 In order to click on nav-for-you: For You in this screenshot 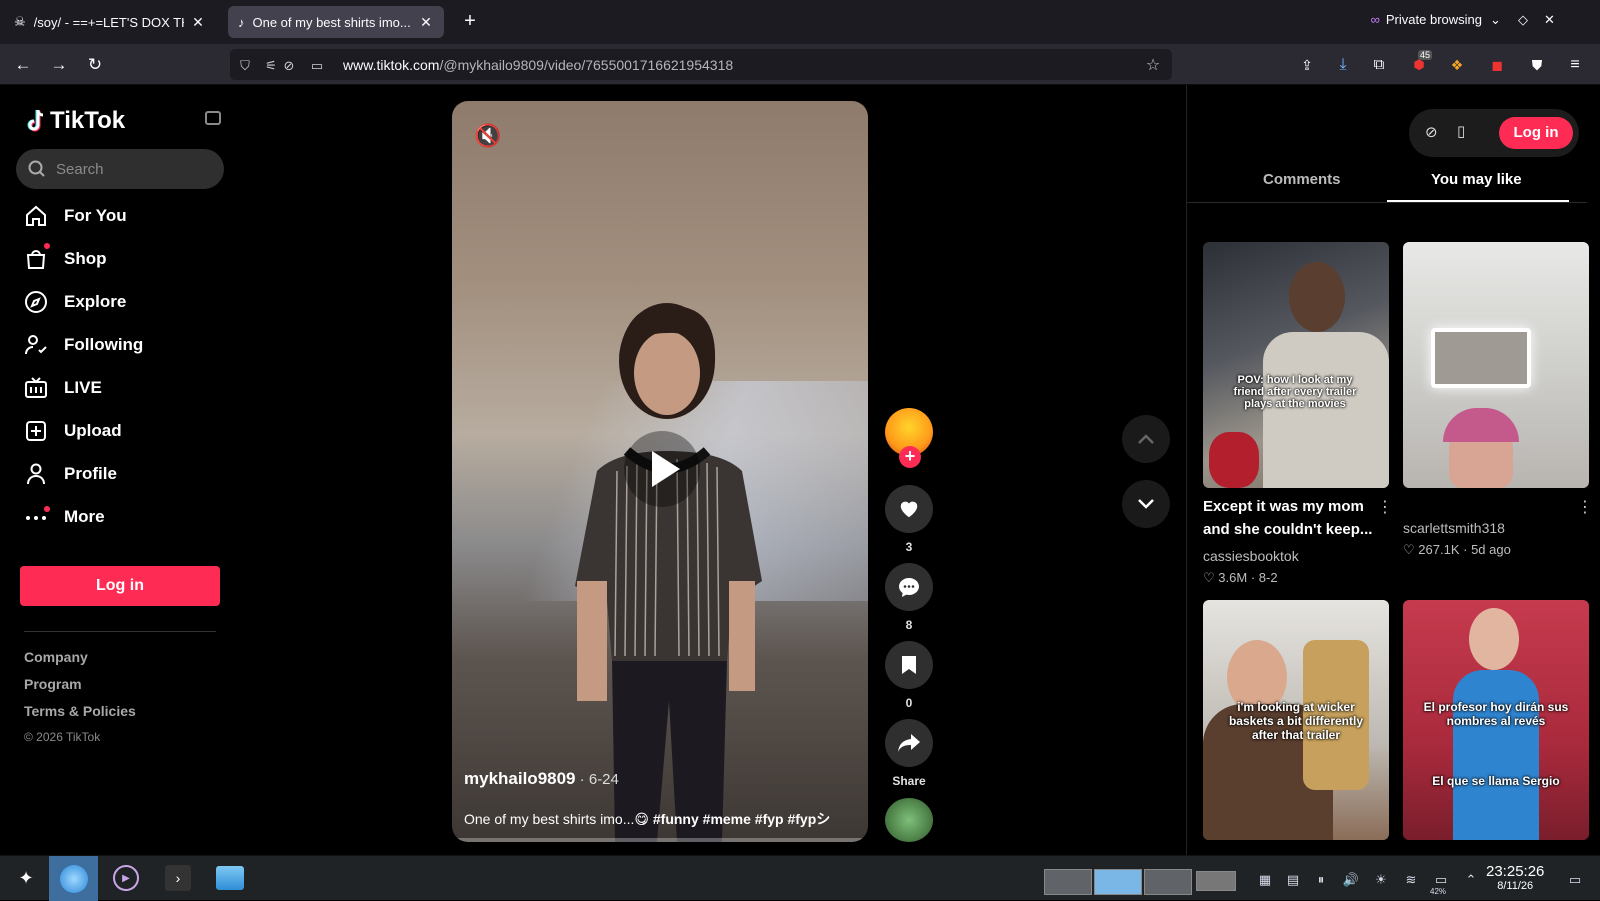, I will do `click(75, 216)`.